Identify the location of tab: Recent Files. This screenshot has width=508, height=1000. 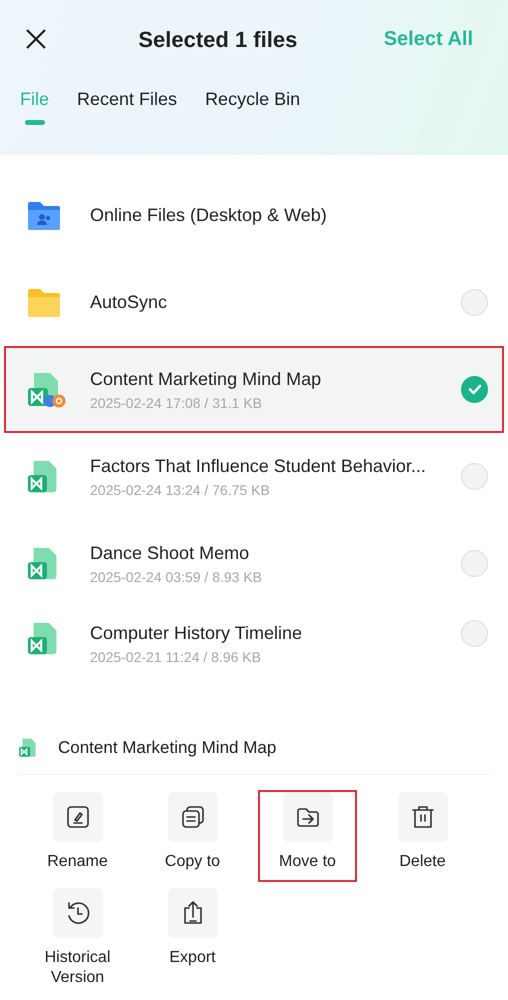
(127, 101).